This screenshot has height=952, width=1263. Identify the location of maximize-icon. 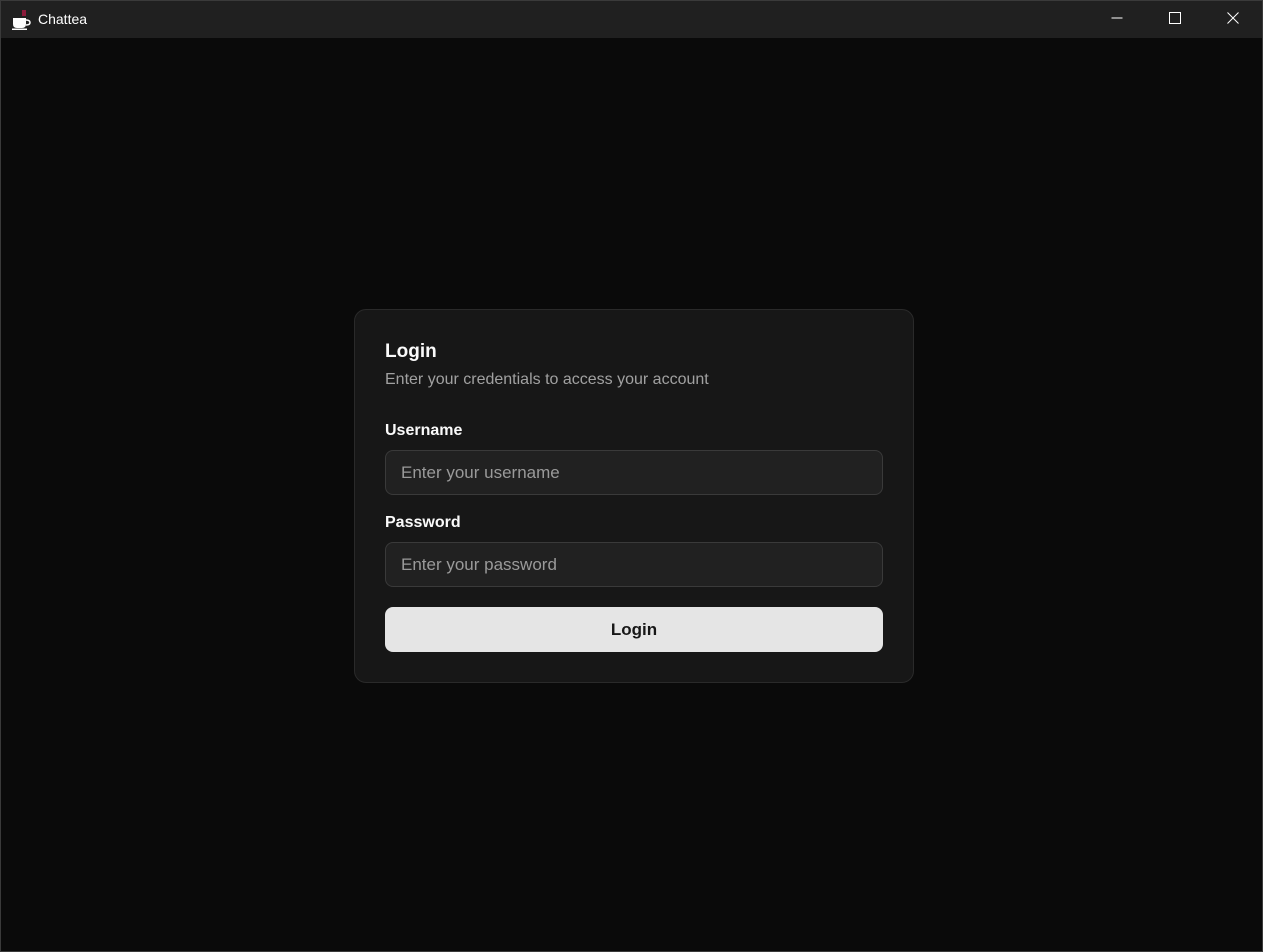
(1175, 20).